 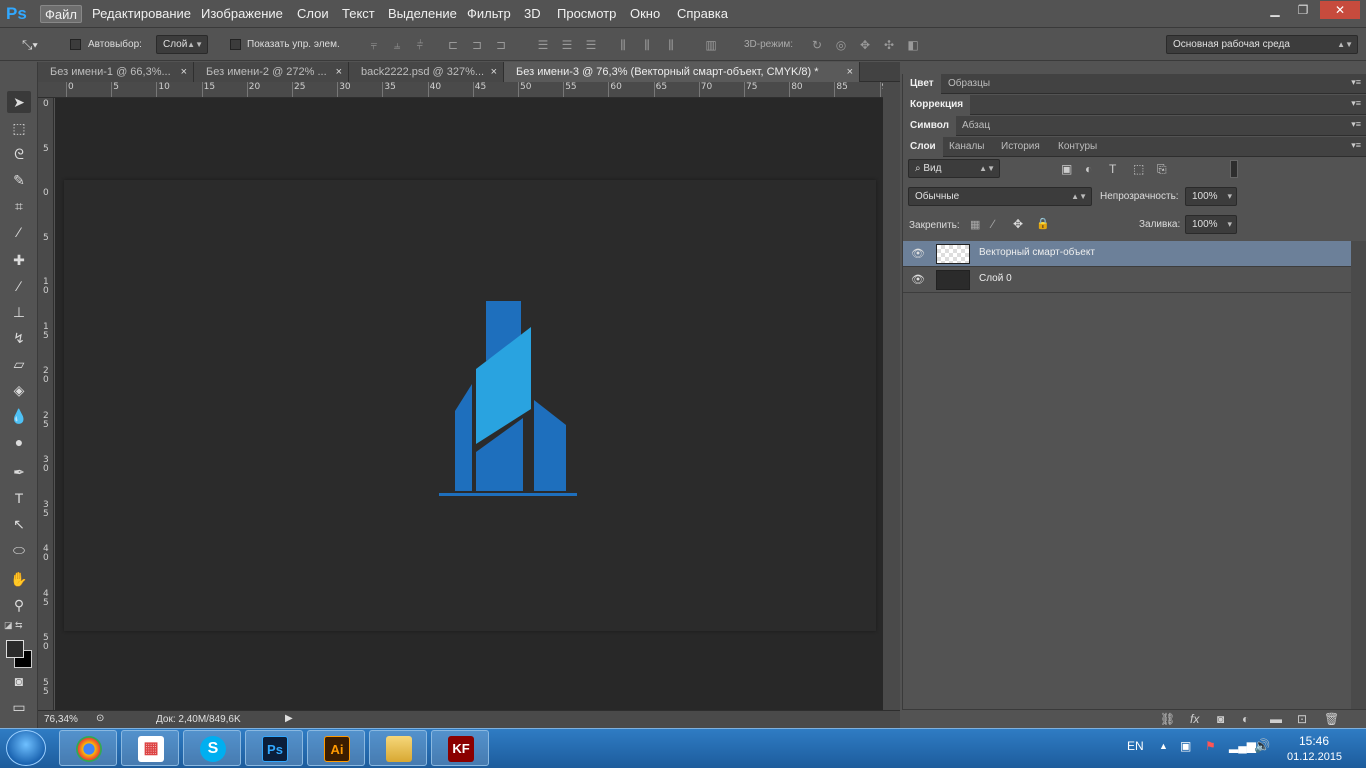 What do you see at coordinates (1020, 147) in the screenshot?
I see `tab-history: История` at bounding box center [1020, 147].